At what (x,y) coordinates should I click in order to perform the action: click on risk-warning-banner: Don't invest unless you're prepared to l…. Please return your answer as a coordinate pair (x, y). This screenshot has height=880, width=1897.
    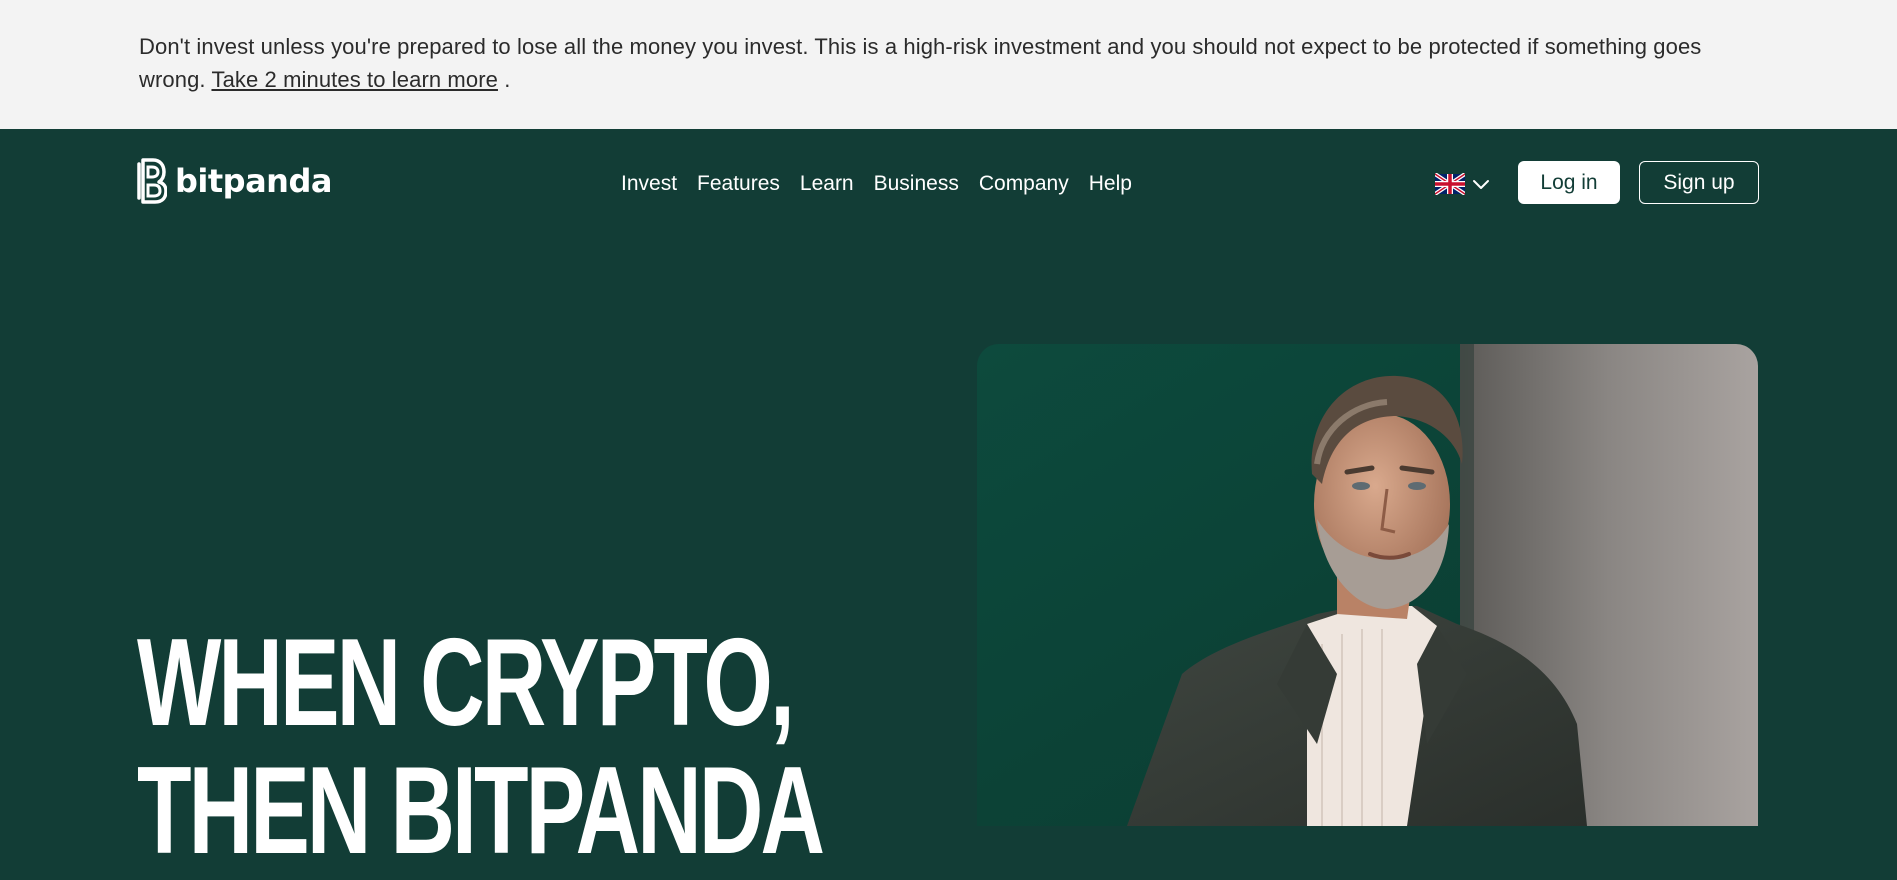
    Looking at the image, I should click on (948, 64).